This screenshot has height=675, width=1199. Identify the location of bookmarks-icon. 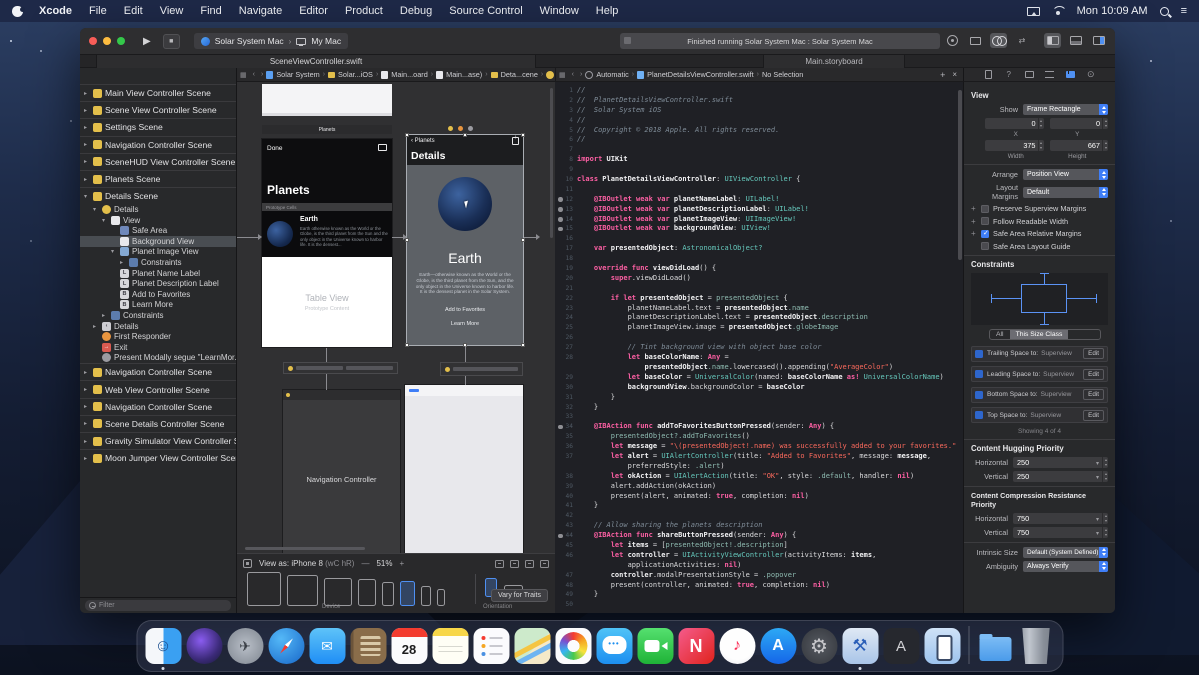
(382, 147).